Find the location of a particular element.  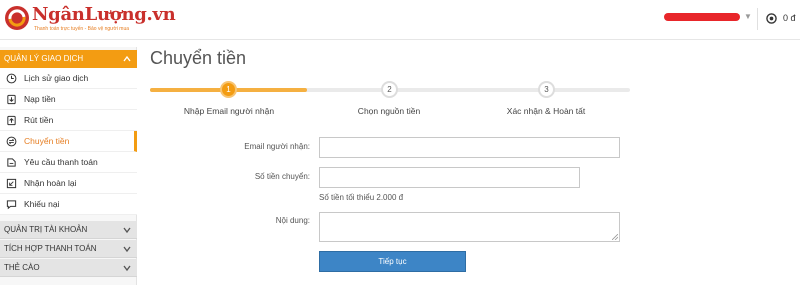

transfer-icon is located at coordinates (11, 141).